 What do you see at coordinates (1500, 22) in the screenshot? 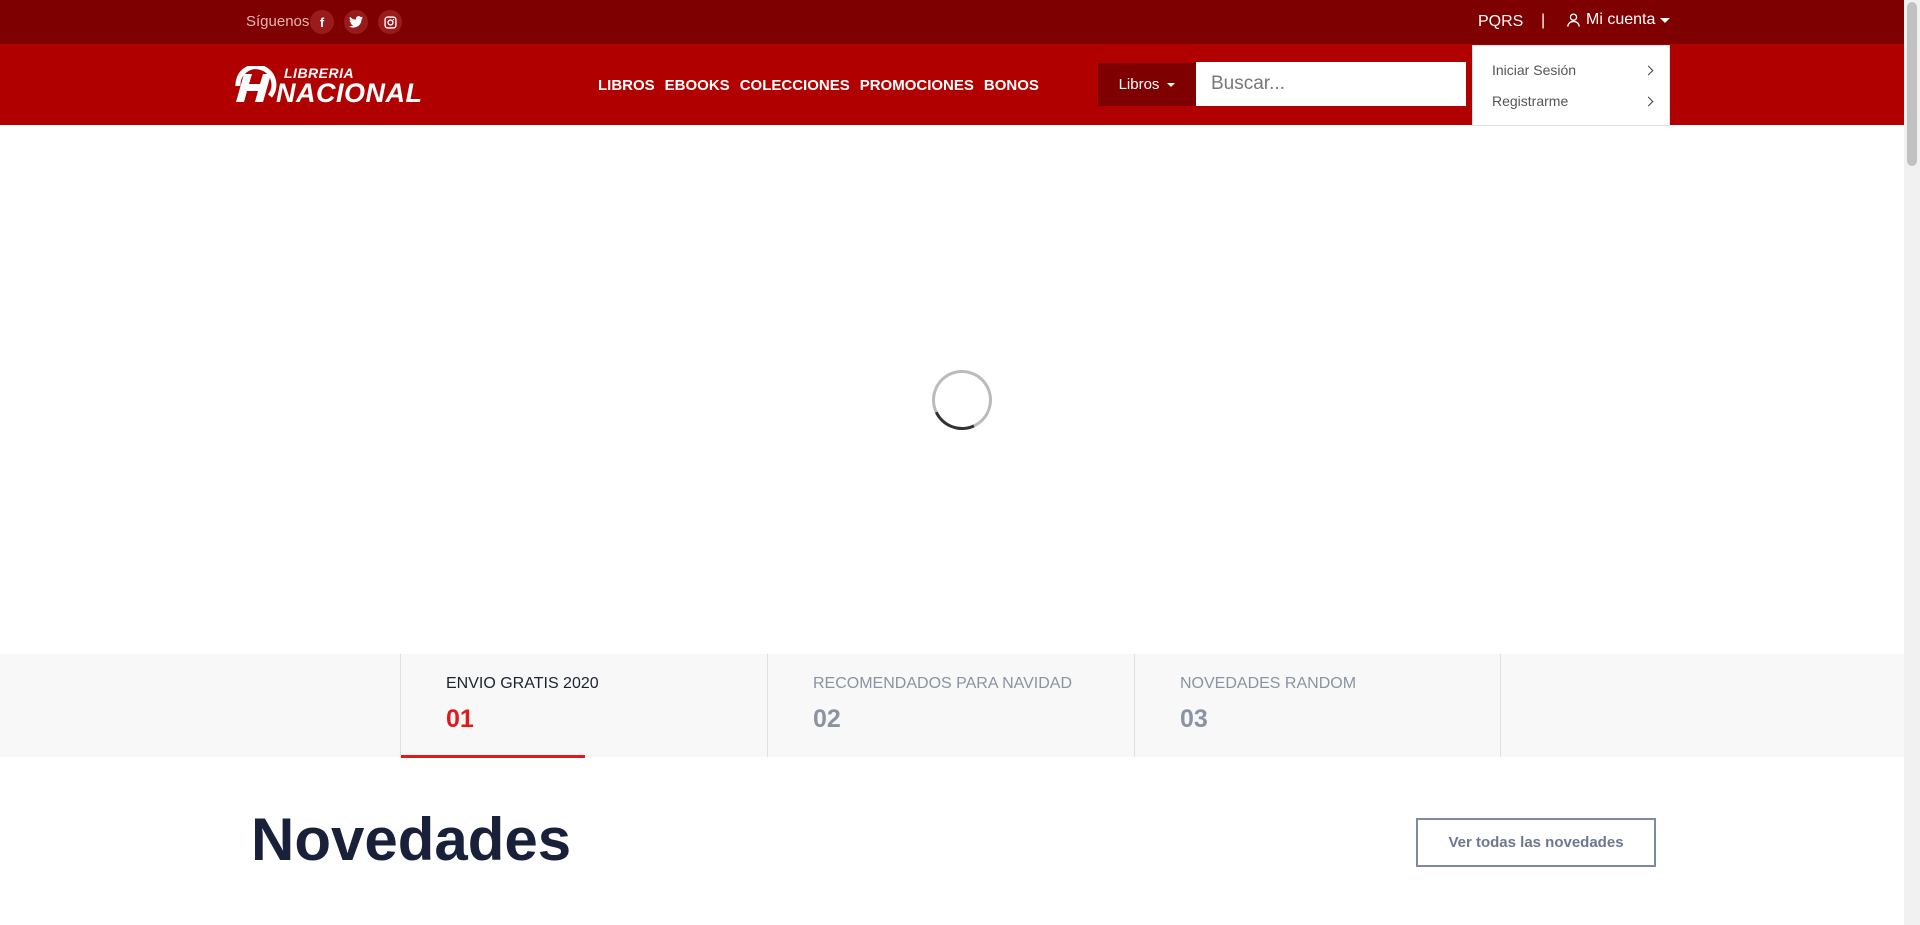
I see `pqrs-link: PQRS` at bounding box center [1500, 22].